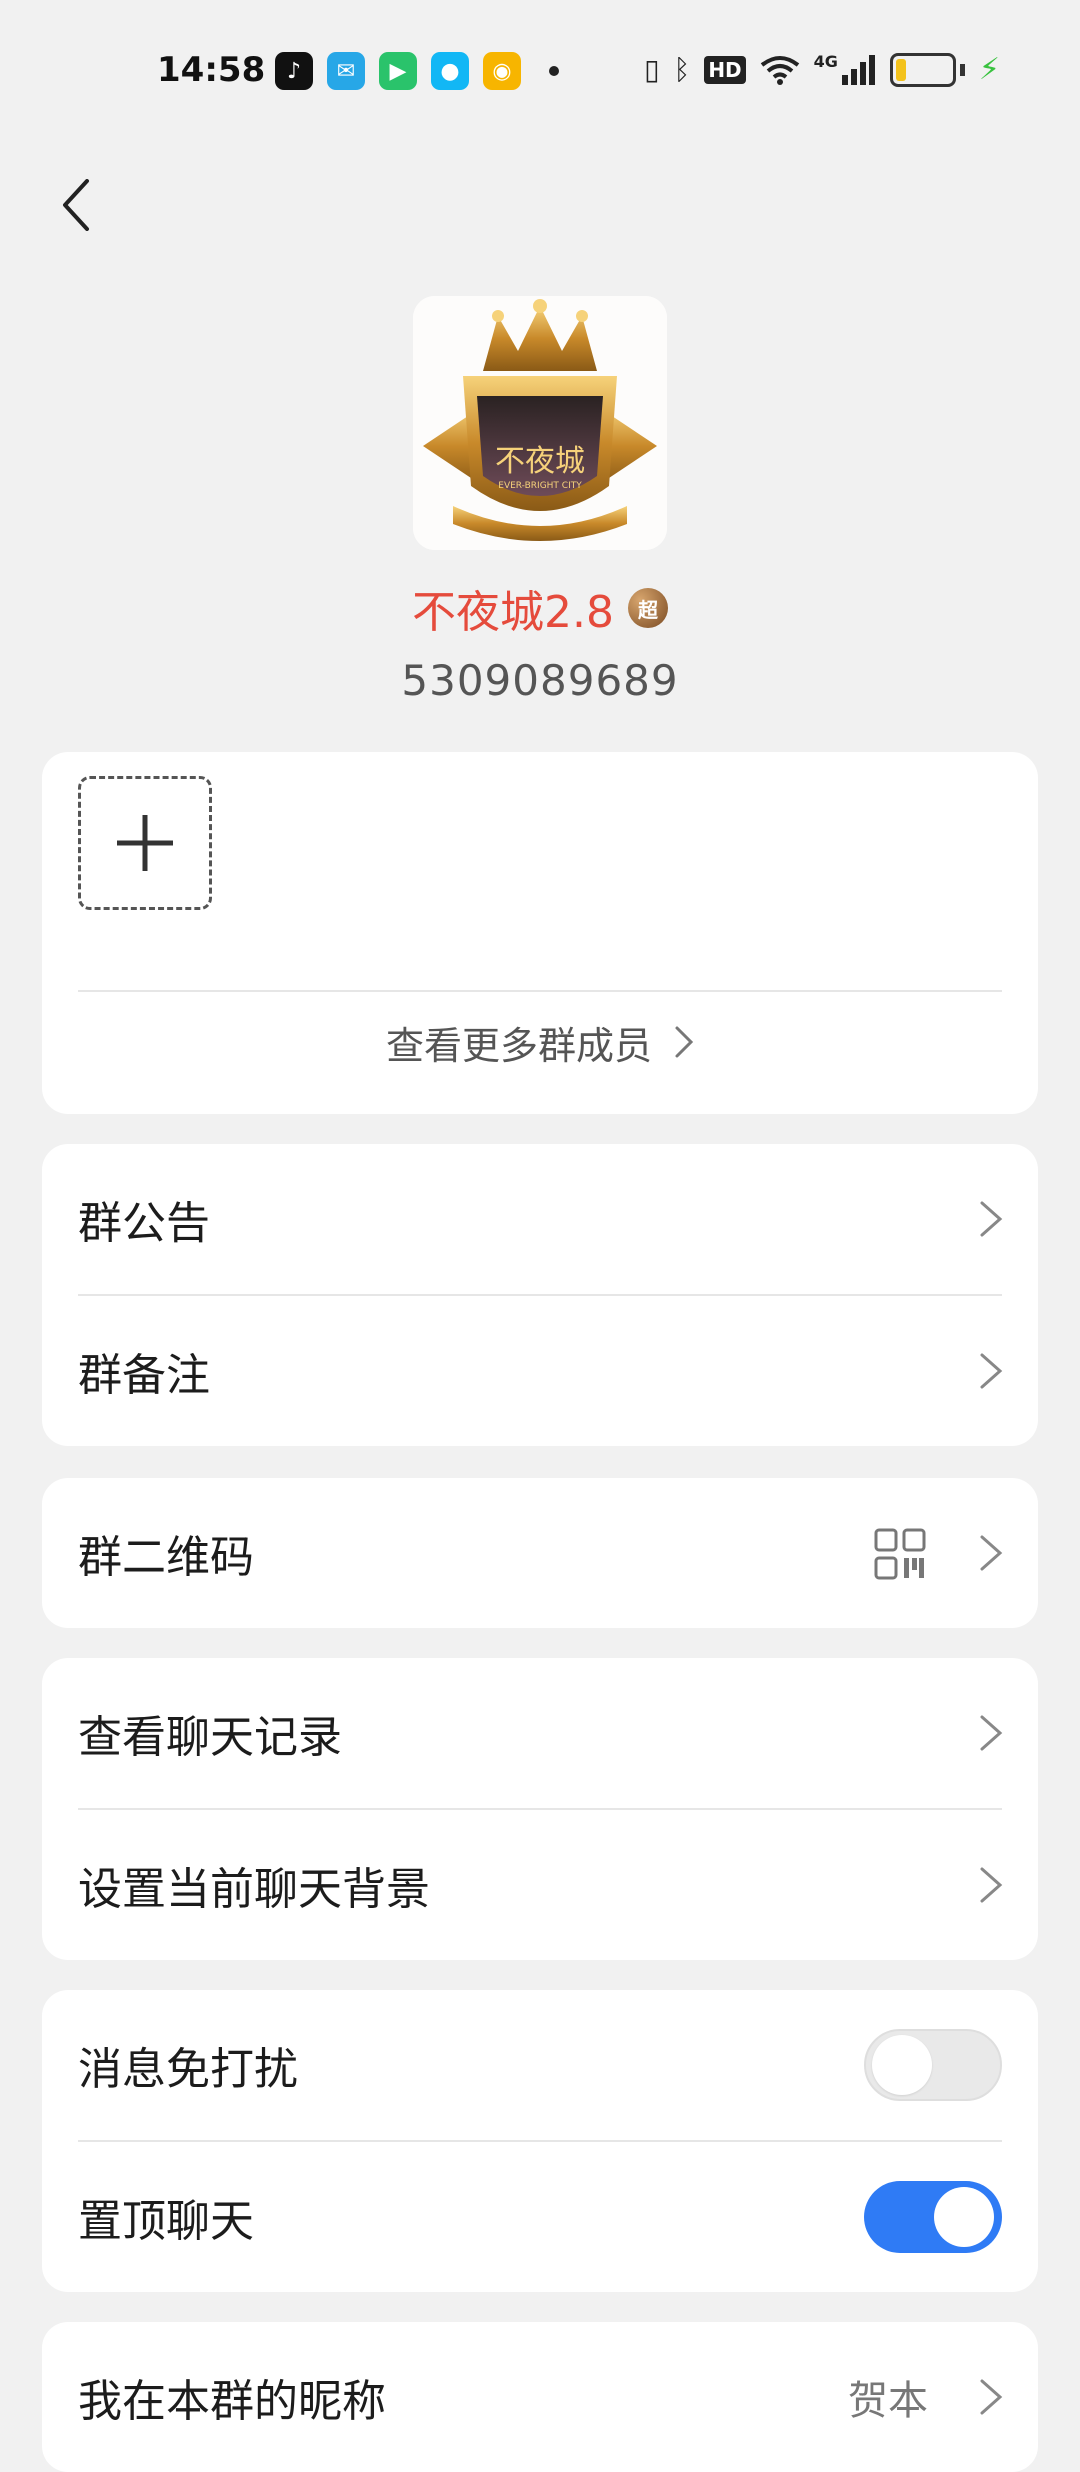 The height and width of the screenshot is (2472, 1080). I want to click on super-group-badge: 超, so click(647, 608).